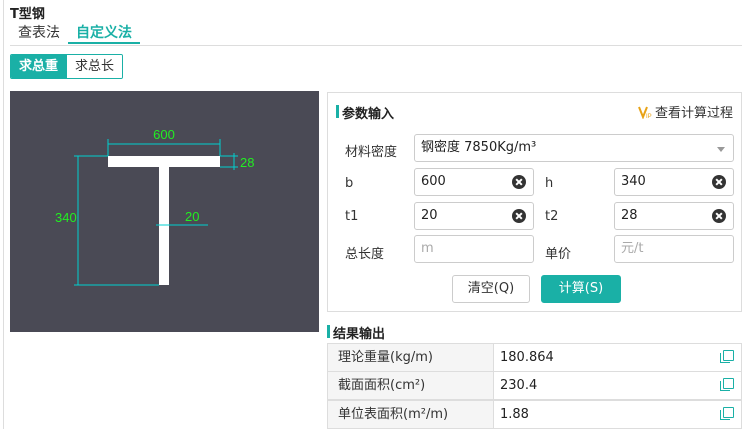 This screenshot has height=429, width=742. What do you see at coordinates (154, 206) in the screenshot?
I see `t-section-drawing: 600 340 20 28` at bounding box center [154, 206].